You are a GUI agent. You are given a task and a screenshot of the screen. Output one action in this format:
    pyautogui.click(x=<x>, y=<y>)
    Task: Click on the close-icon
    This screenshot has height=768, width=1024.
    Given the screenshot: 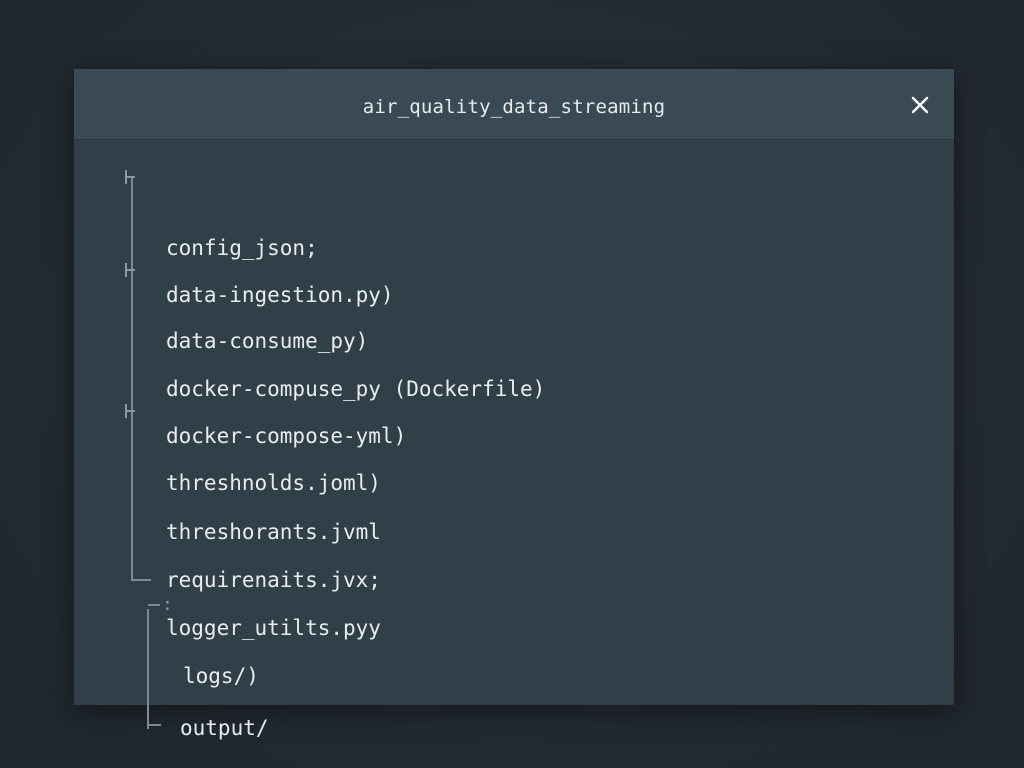 What is the action you would take?
    pyautogui.click(x=920, y=105)
    